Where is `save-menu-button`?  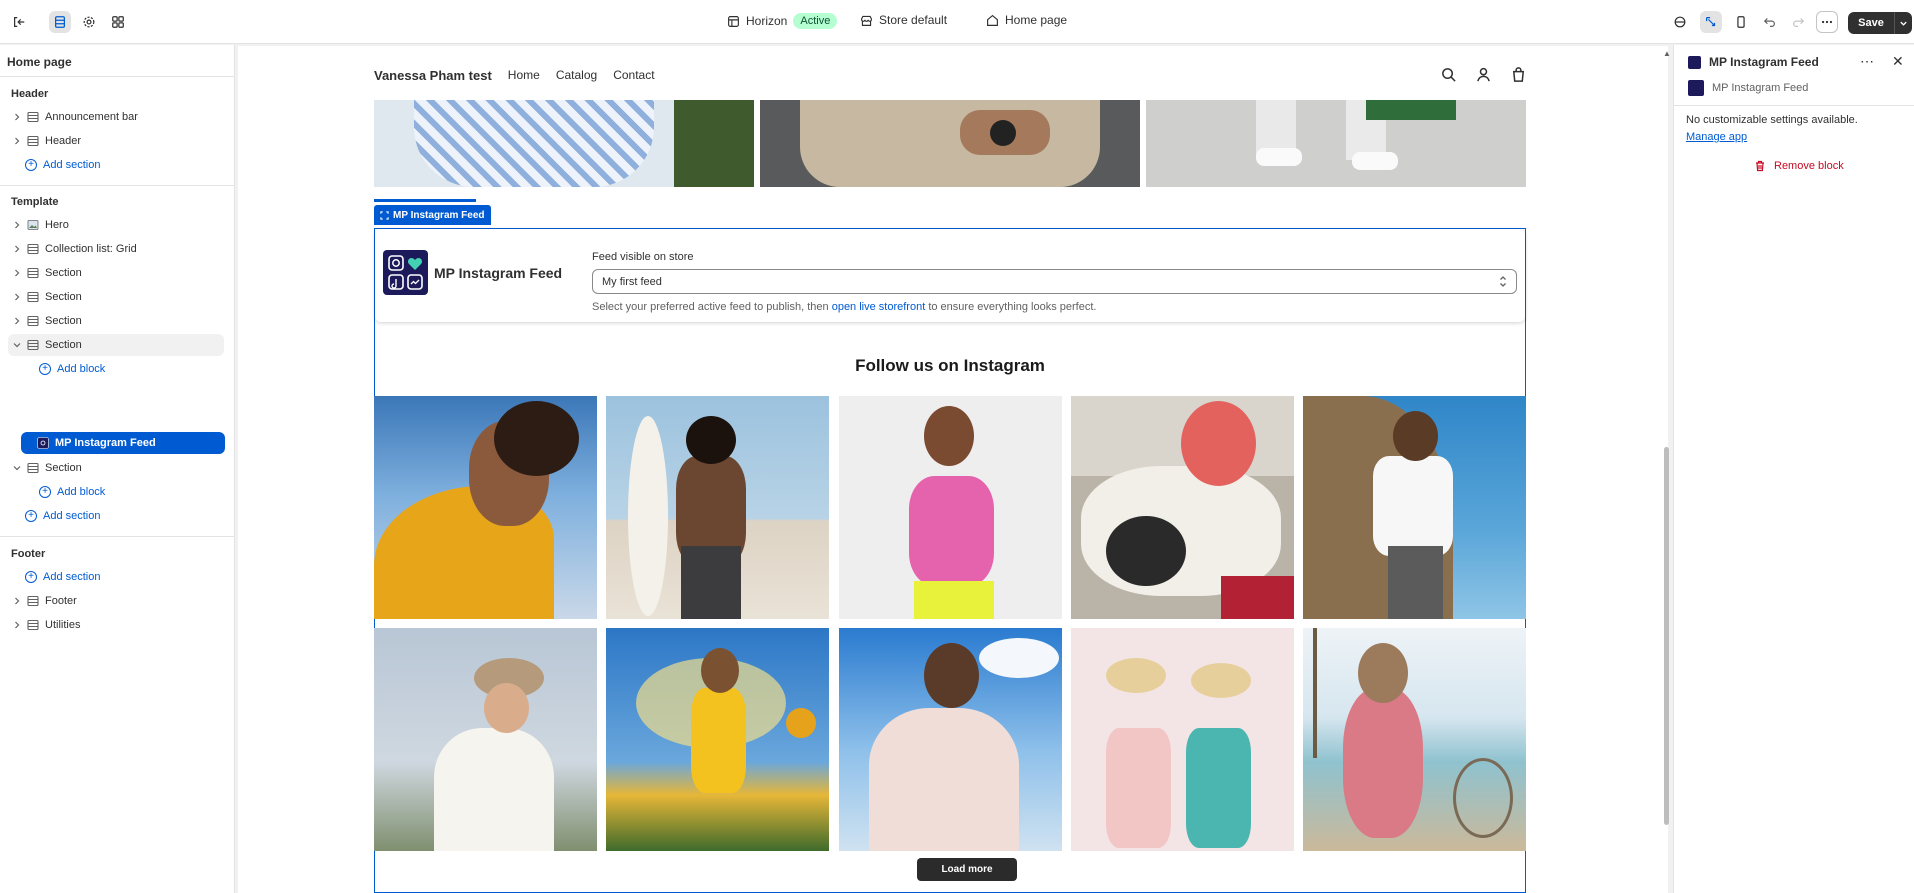
save-menu-button is located at coordinates (1903, 23).